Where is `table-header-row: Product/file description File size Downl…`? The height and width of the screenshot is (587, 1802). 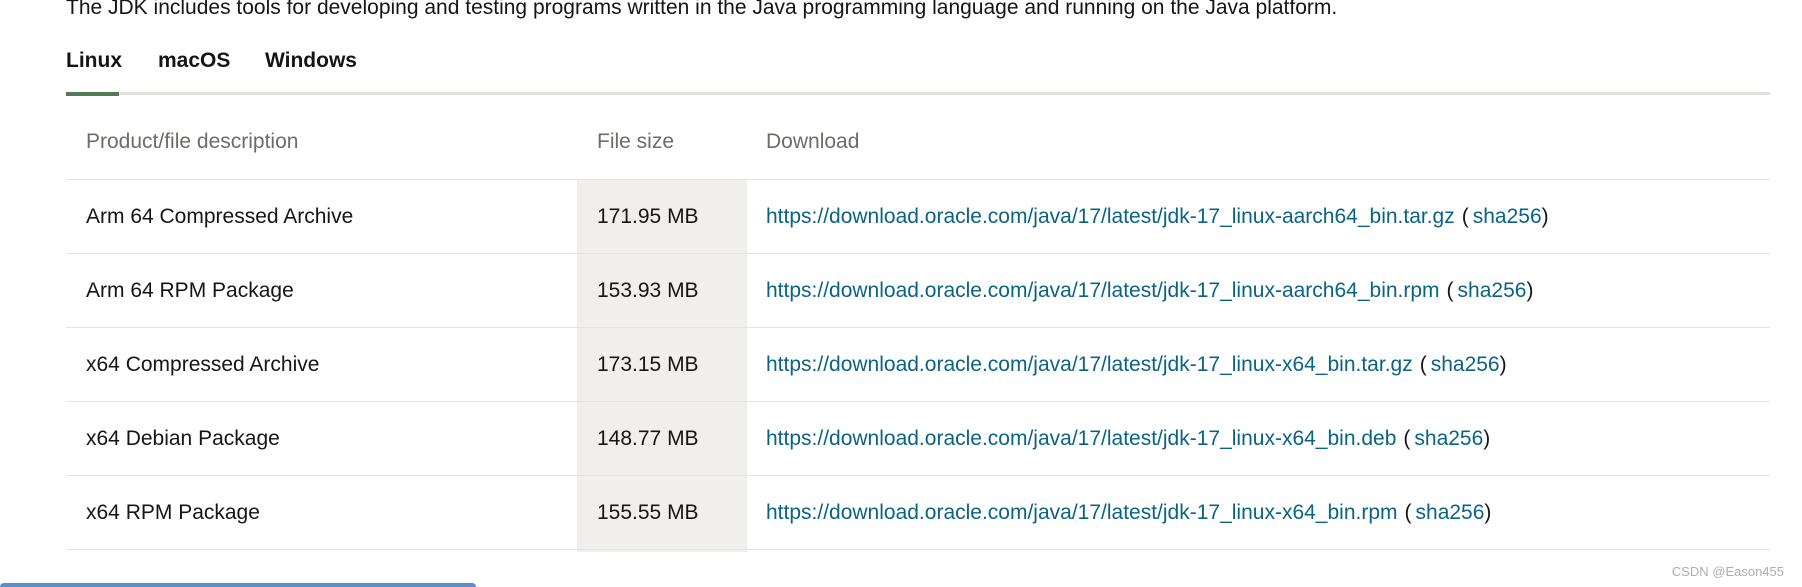 table-header-row: Product/file description File size Downl… is located at coordinates (918, 140).